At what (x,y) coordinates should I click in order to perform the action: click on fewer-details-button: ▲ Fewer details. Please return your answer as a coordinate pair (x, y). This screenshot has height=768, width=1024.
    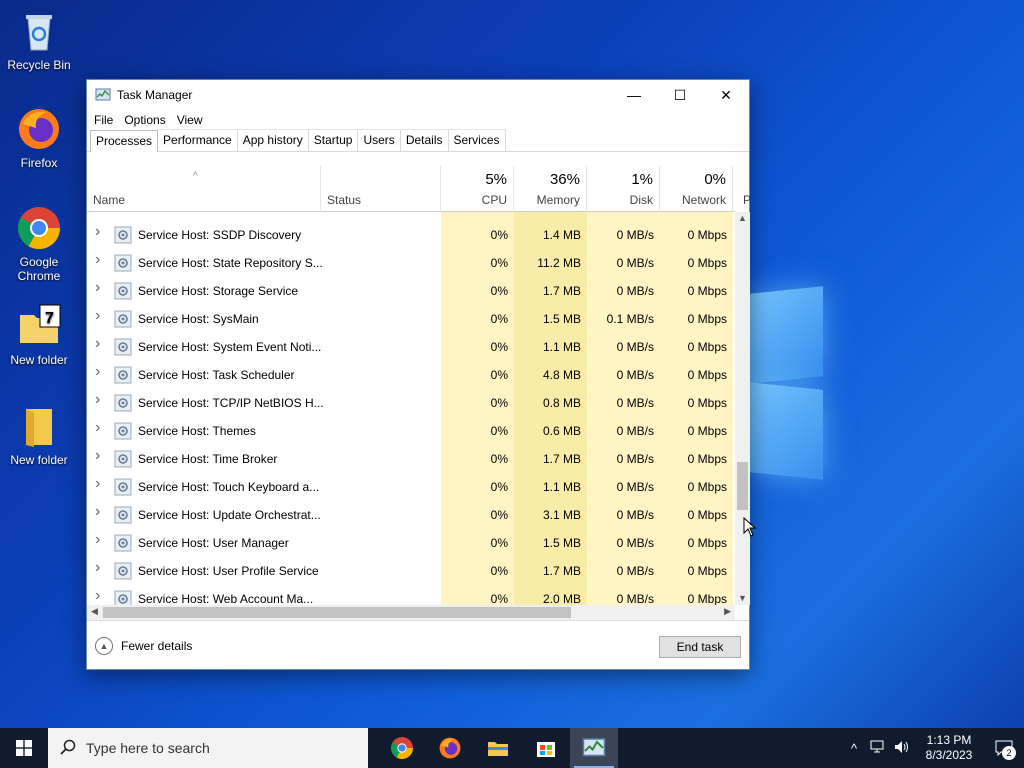
    Looking at the image, I should click on (143, 646).